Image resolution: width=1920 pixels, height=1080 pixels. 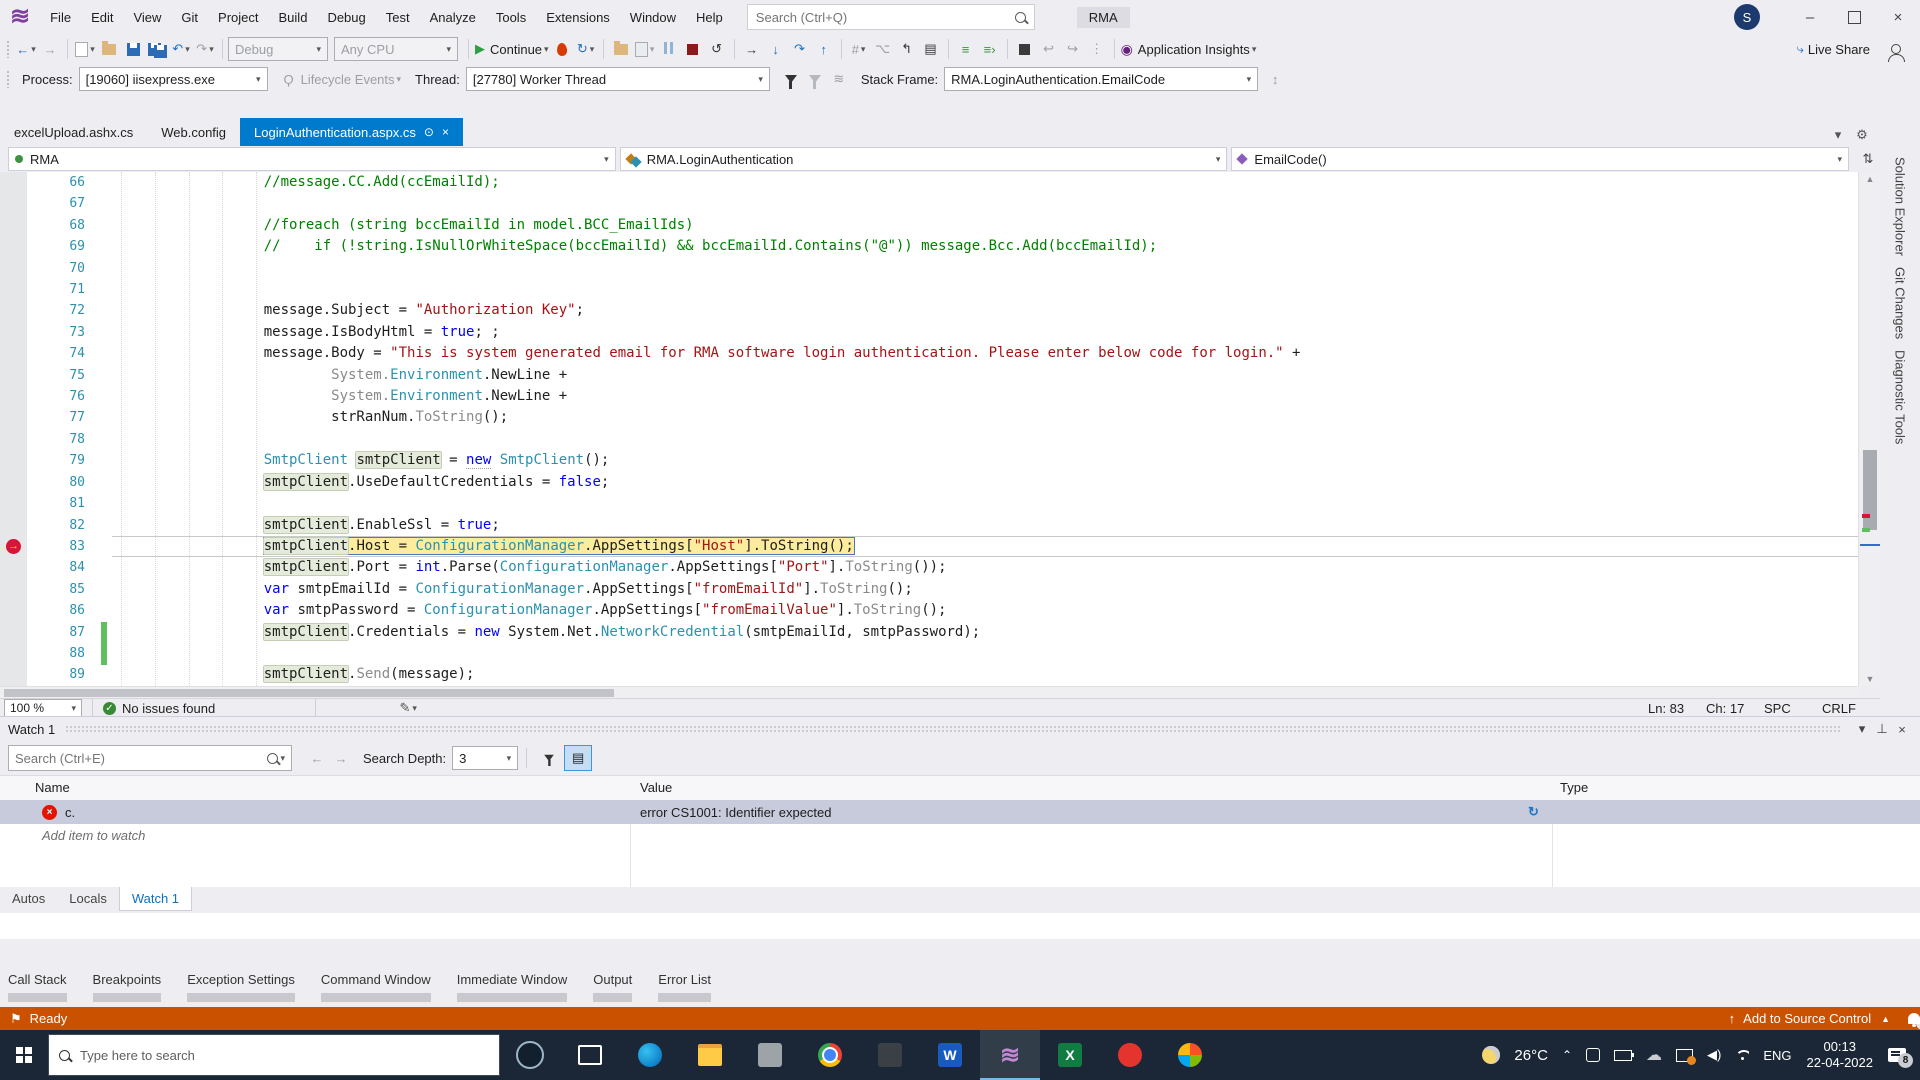 I want to click on taskbar-clock: 00:13 22-04-2022, so click(x=1840, y=1055).